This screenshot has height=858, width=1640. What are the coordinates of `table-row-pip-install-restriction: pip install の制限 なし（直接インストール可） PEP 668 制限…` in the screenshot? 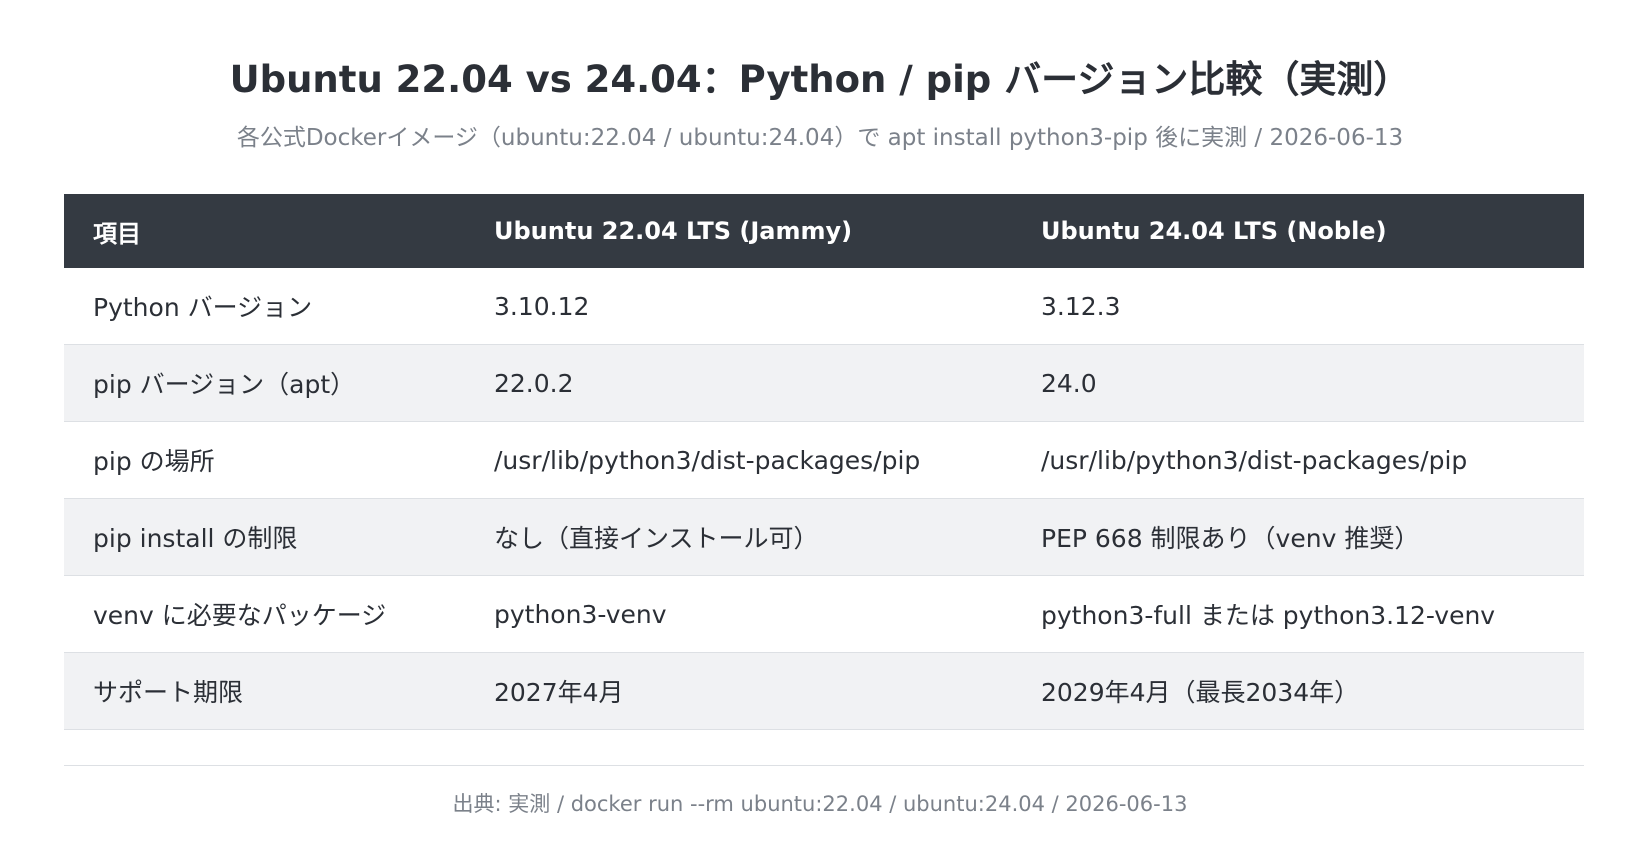 It's located at (824, 537).